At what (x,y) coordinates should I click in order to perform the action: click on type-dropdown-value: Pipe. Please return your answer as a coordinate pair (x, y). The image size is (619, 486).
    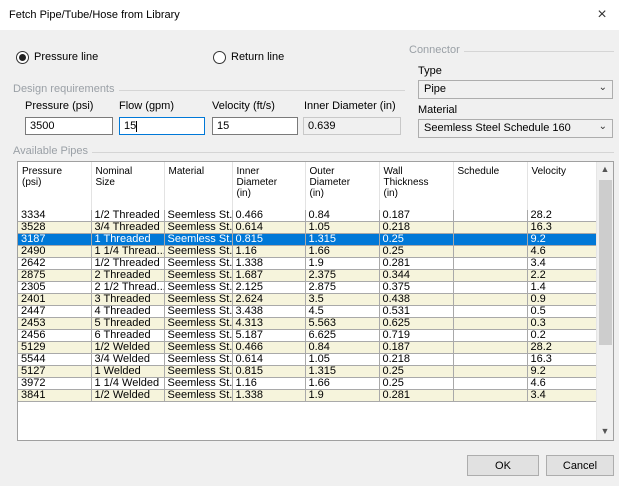
    Looking at the image, I should click on (435, 89).